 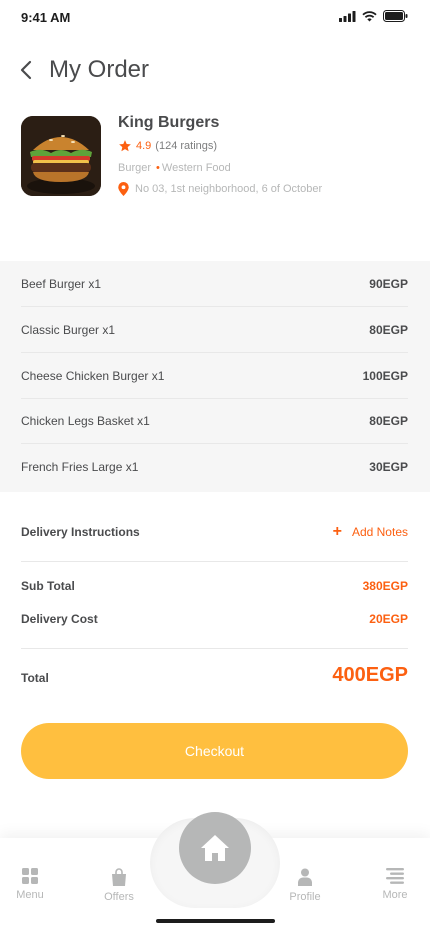 What do you see at coordinates (214, 330) in the screenshot?
I see `order-item-row: Classic Burger x1 80EGP` at bounding box center [214, 330].